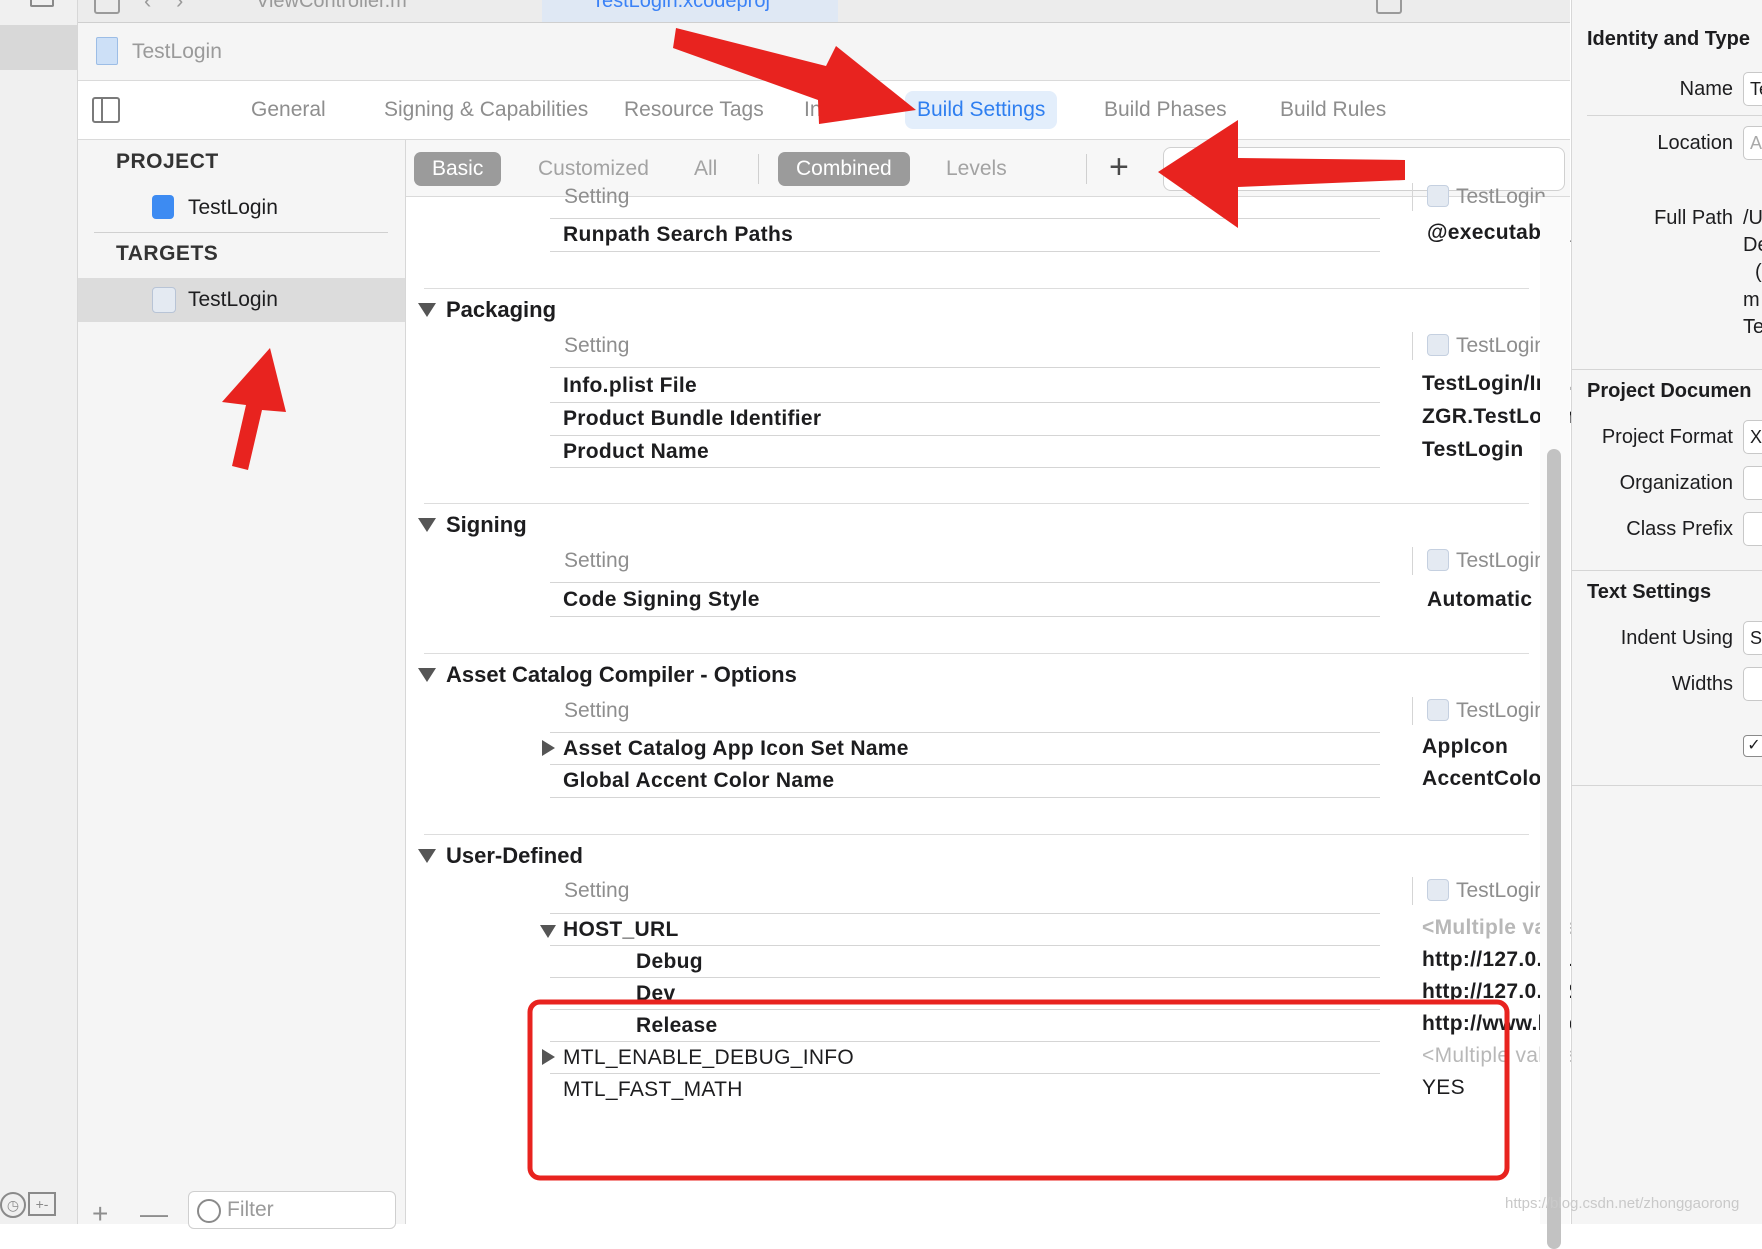 This screenshot has height=1249, width=1762. I want to click on scrollbar-thumb, so click(1554, 849).